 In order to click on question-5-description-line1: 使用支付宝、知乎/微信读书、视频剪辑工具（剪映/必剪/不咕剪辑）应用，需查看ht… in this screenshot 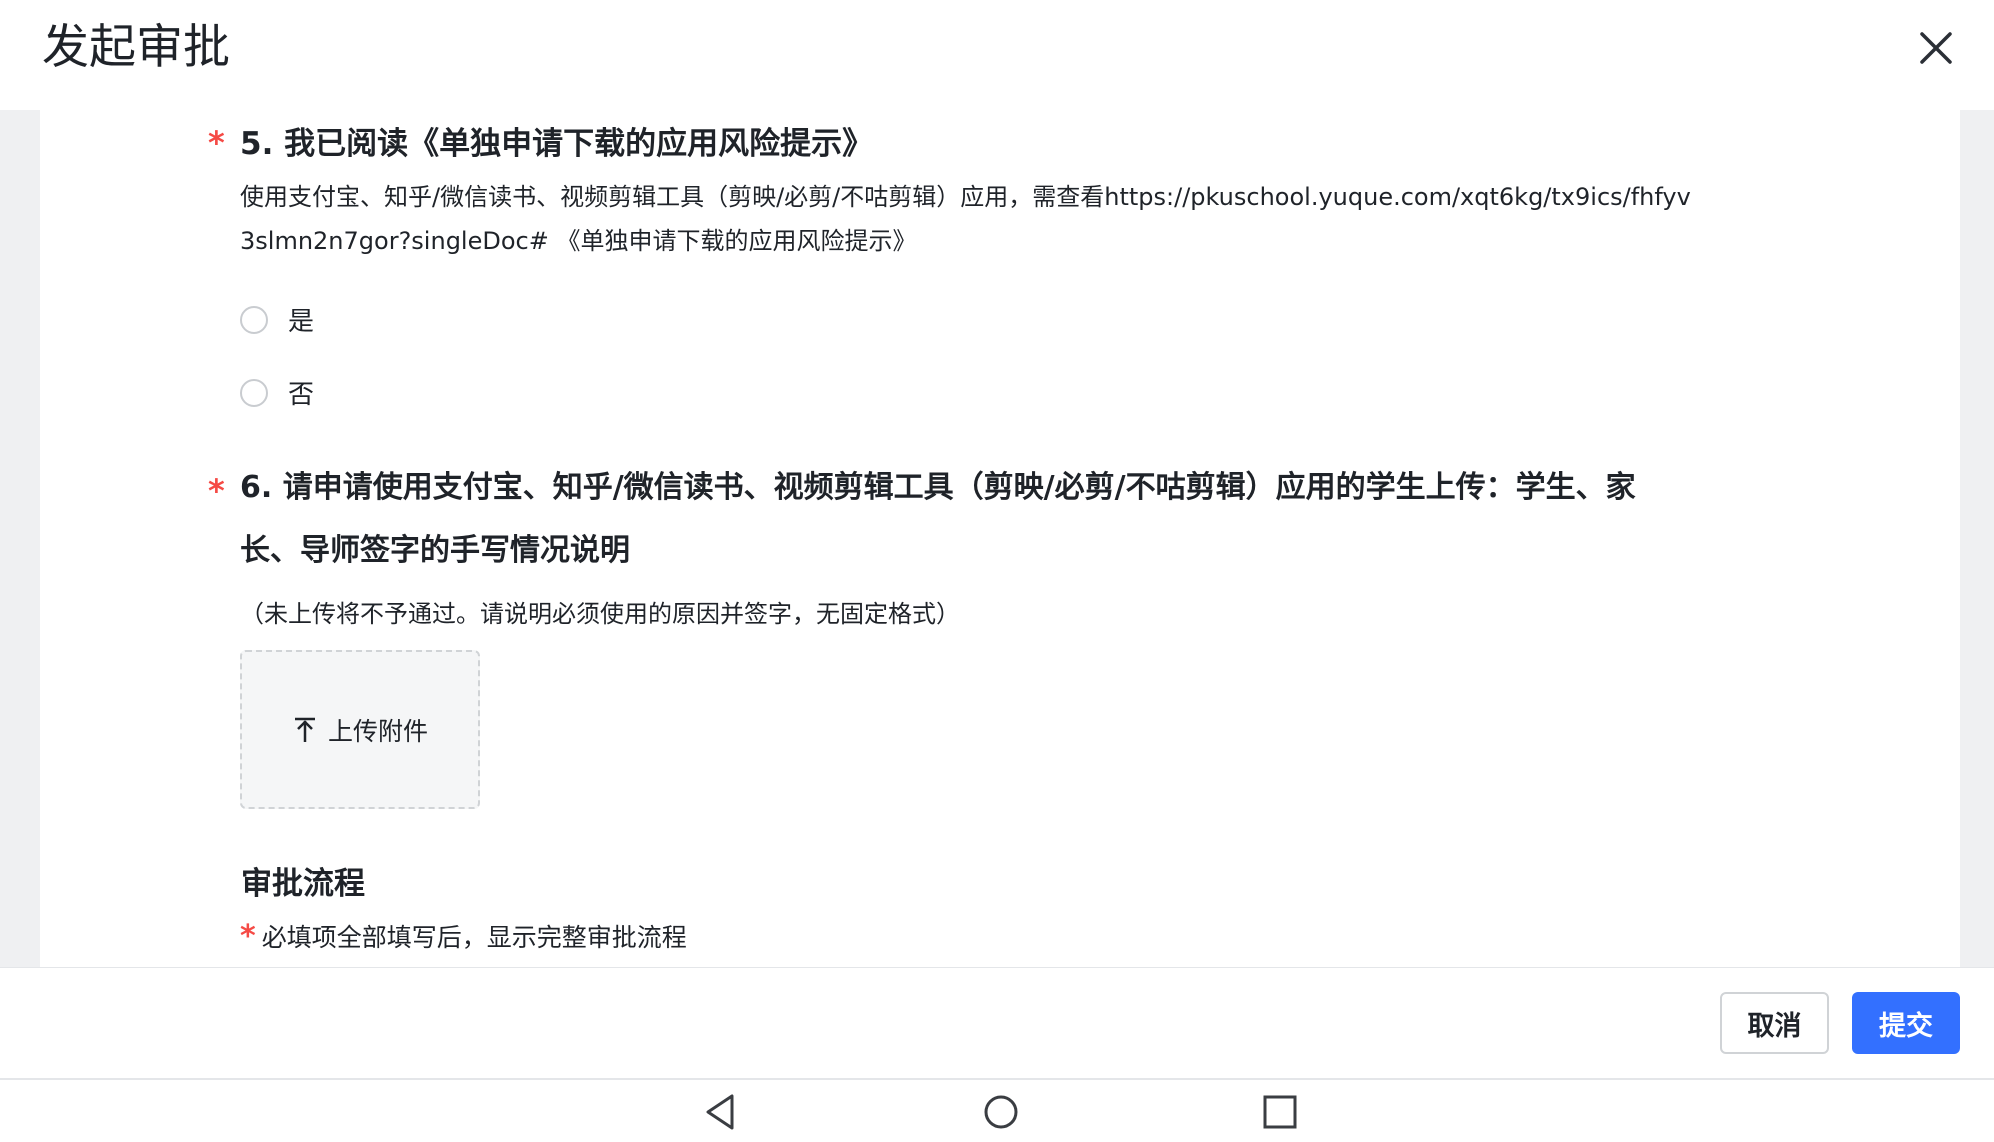, I will do `click(965, 197)`.